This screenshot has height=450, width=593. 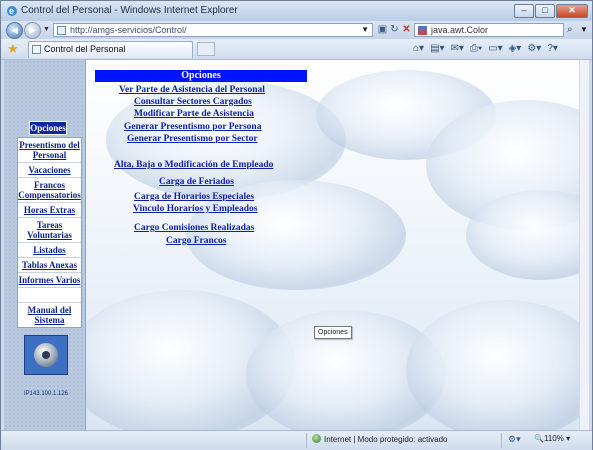 I want to click on scrollbar, so click(x=584, y=245).